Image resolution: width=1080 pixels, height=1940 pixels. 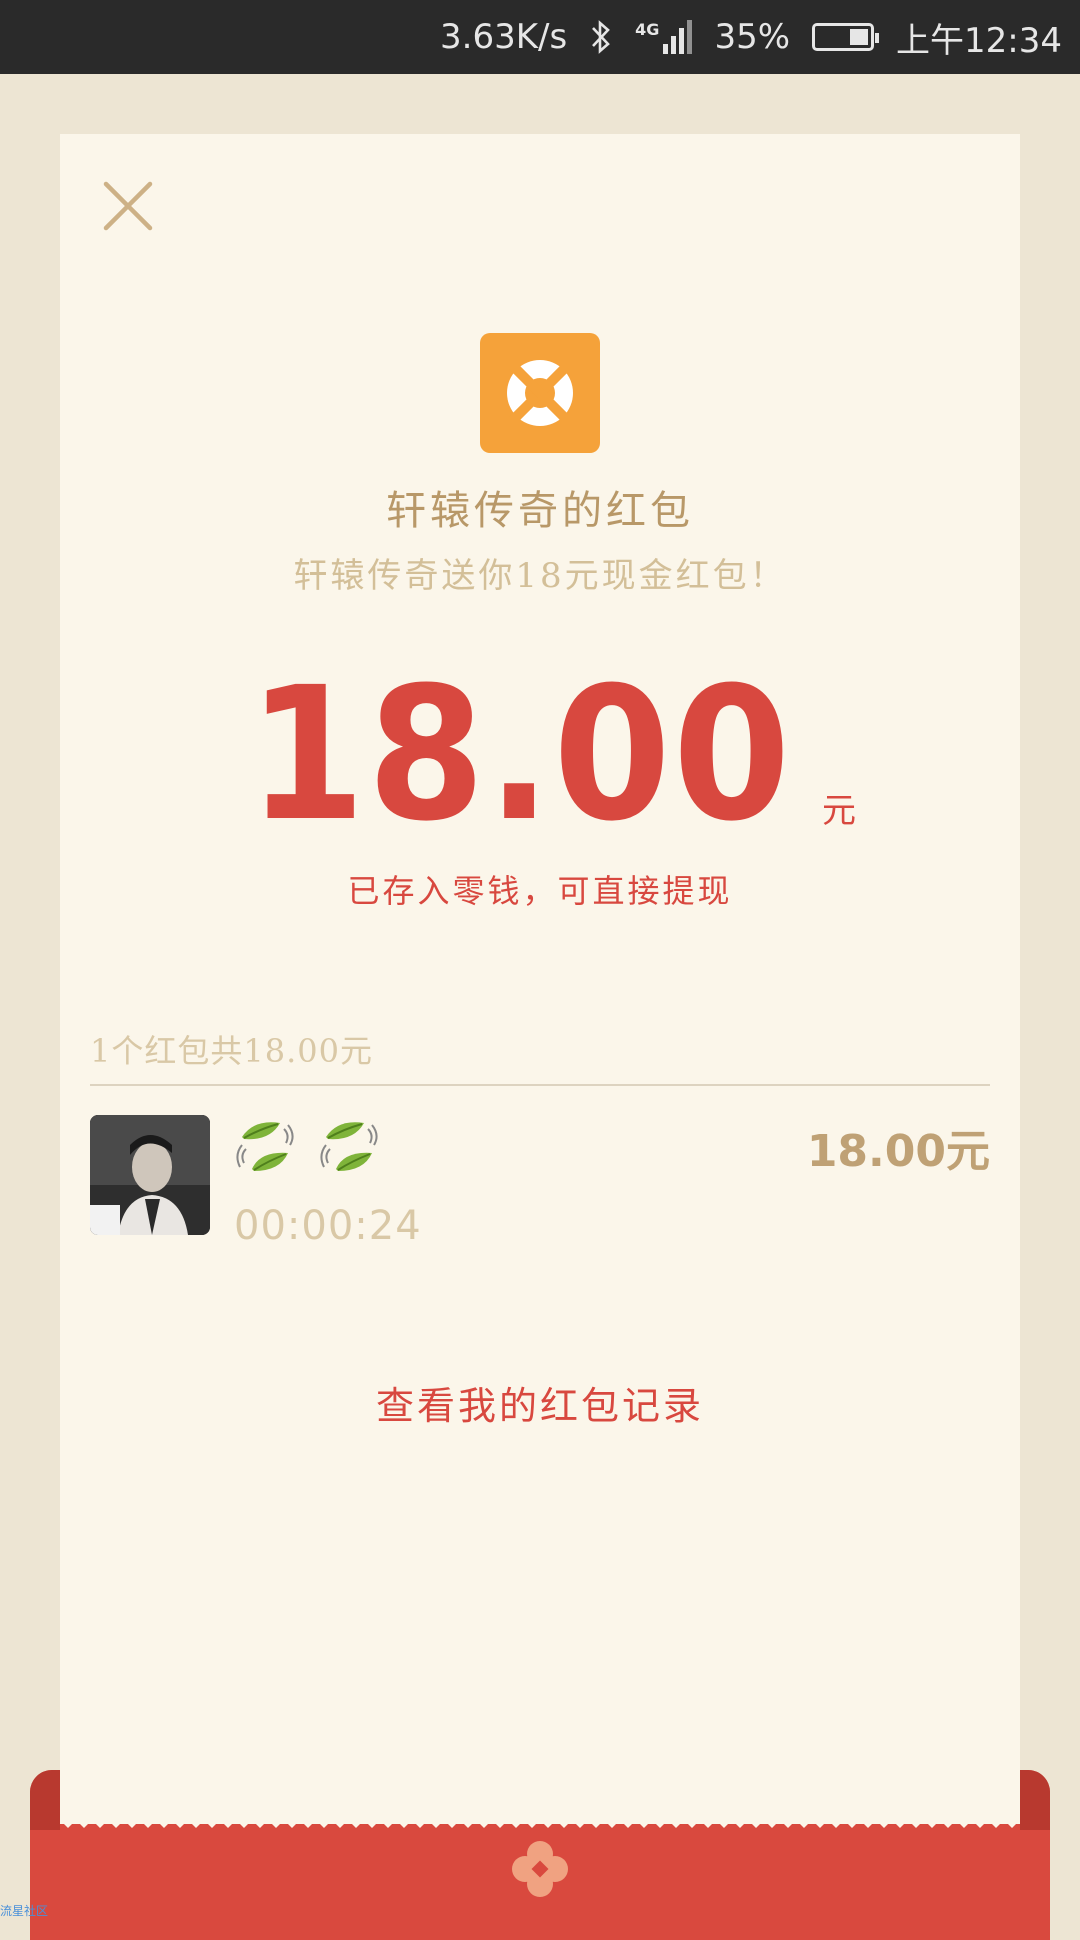 What do you see at coordinates (24, 1911) in the screenshot?
I see `watermark: 流星社区` at bounding box center [24, 1911].